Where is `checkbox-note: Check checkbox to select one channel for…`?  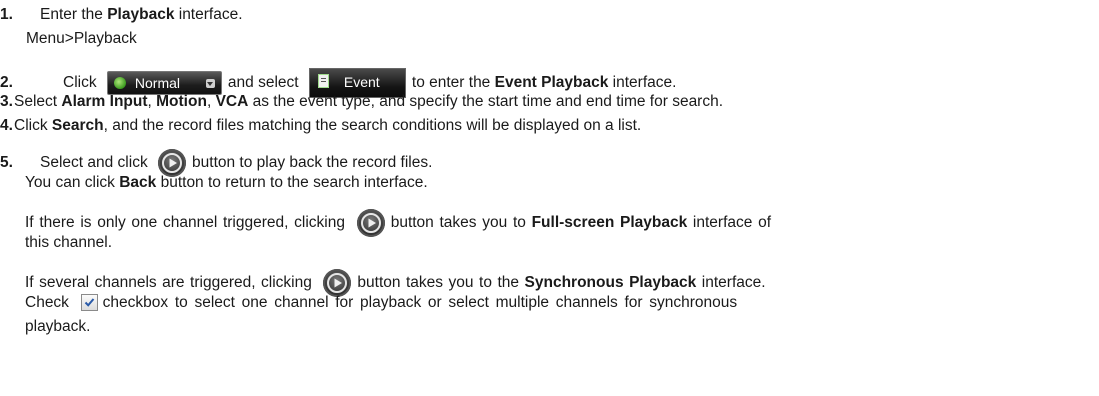 checkbox-note: Check checkbox to select one channel for… is located at coordinates (381, 303).